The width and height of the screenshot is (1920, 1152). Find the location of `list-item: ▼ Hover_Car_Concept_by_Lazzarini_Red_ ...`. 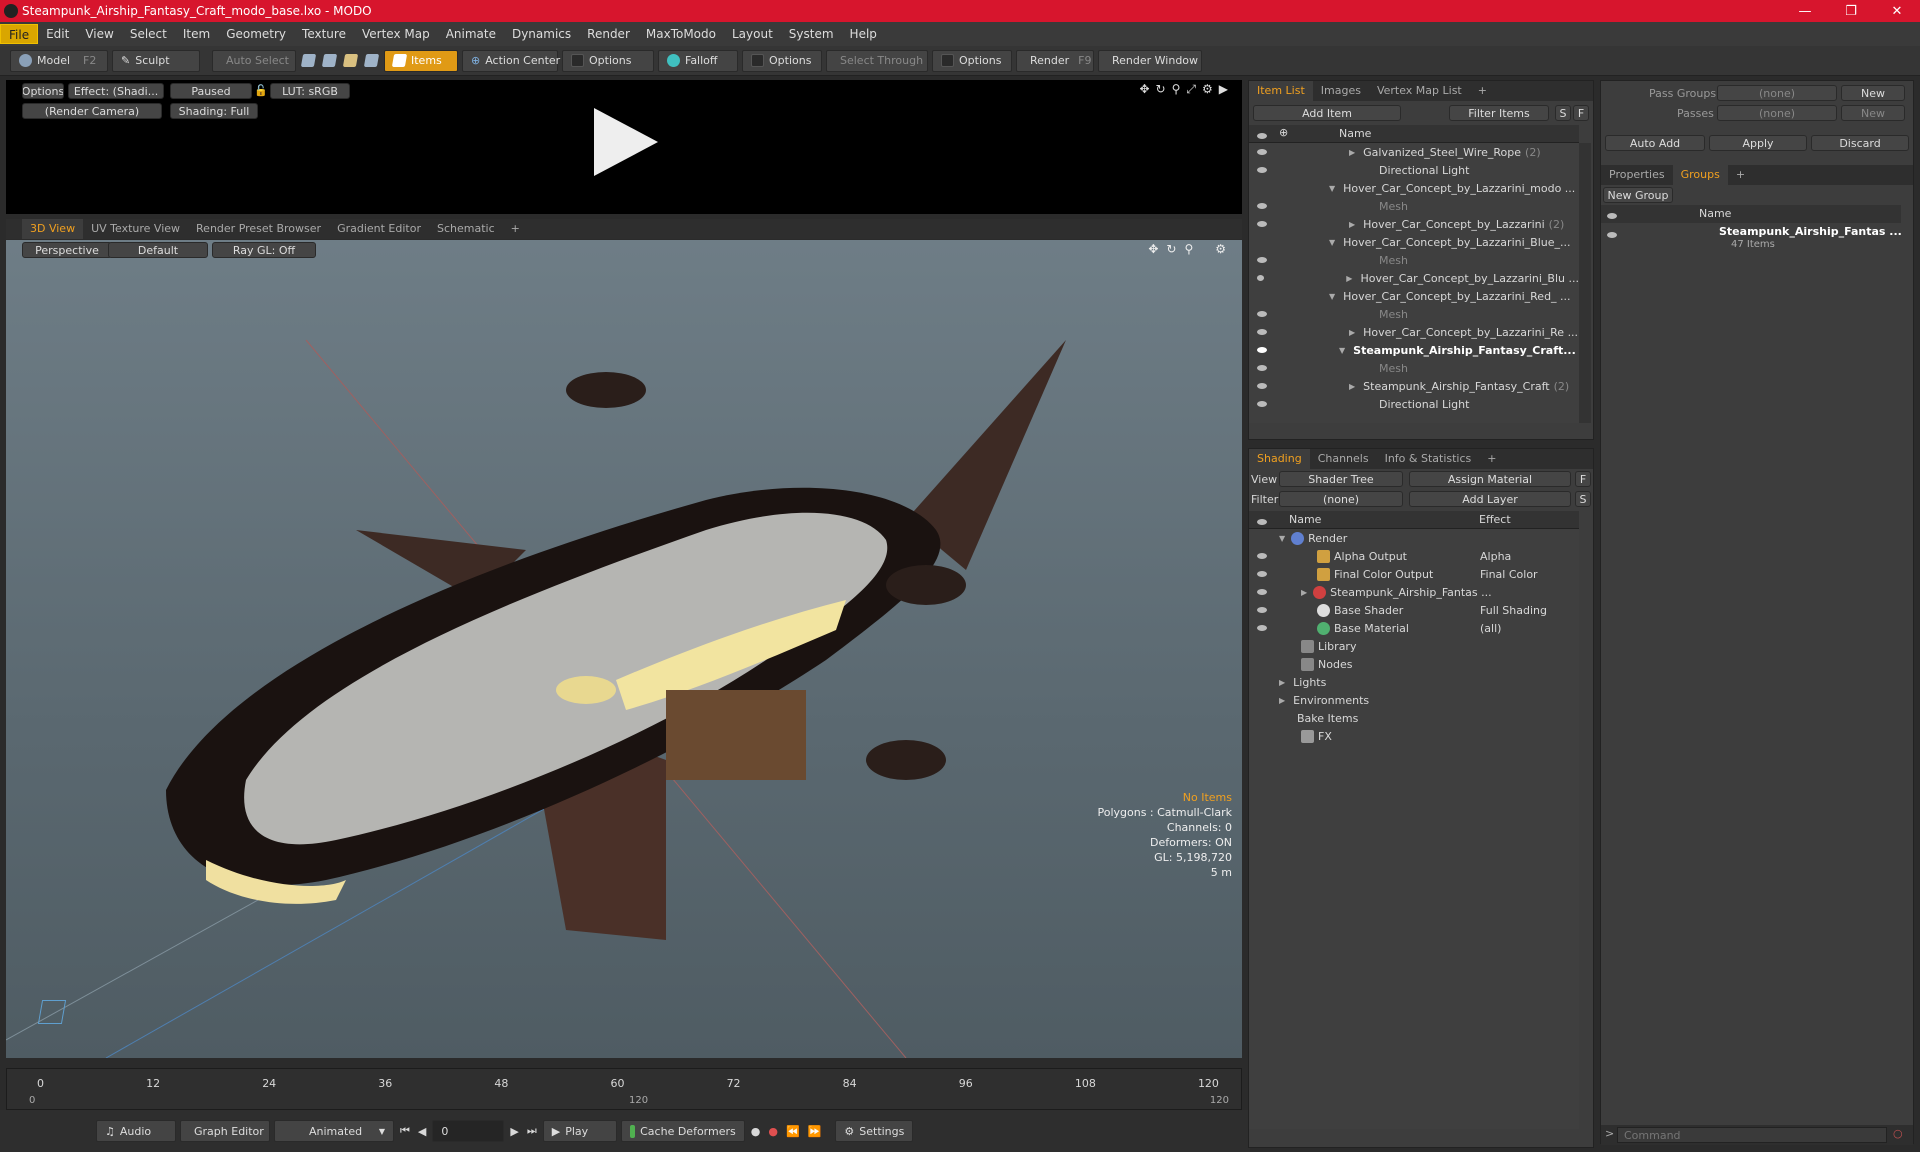

list-item: ▼ Hover_Car_Concept_by_Lazzarini_Red_ ... is located at coordinates (1414, 296).